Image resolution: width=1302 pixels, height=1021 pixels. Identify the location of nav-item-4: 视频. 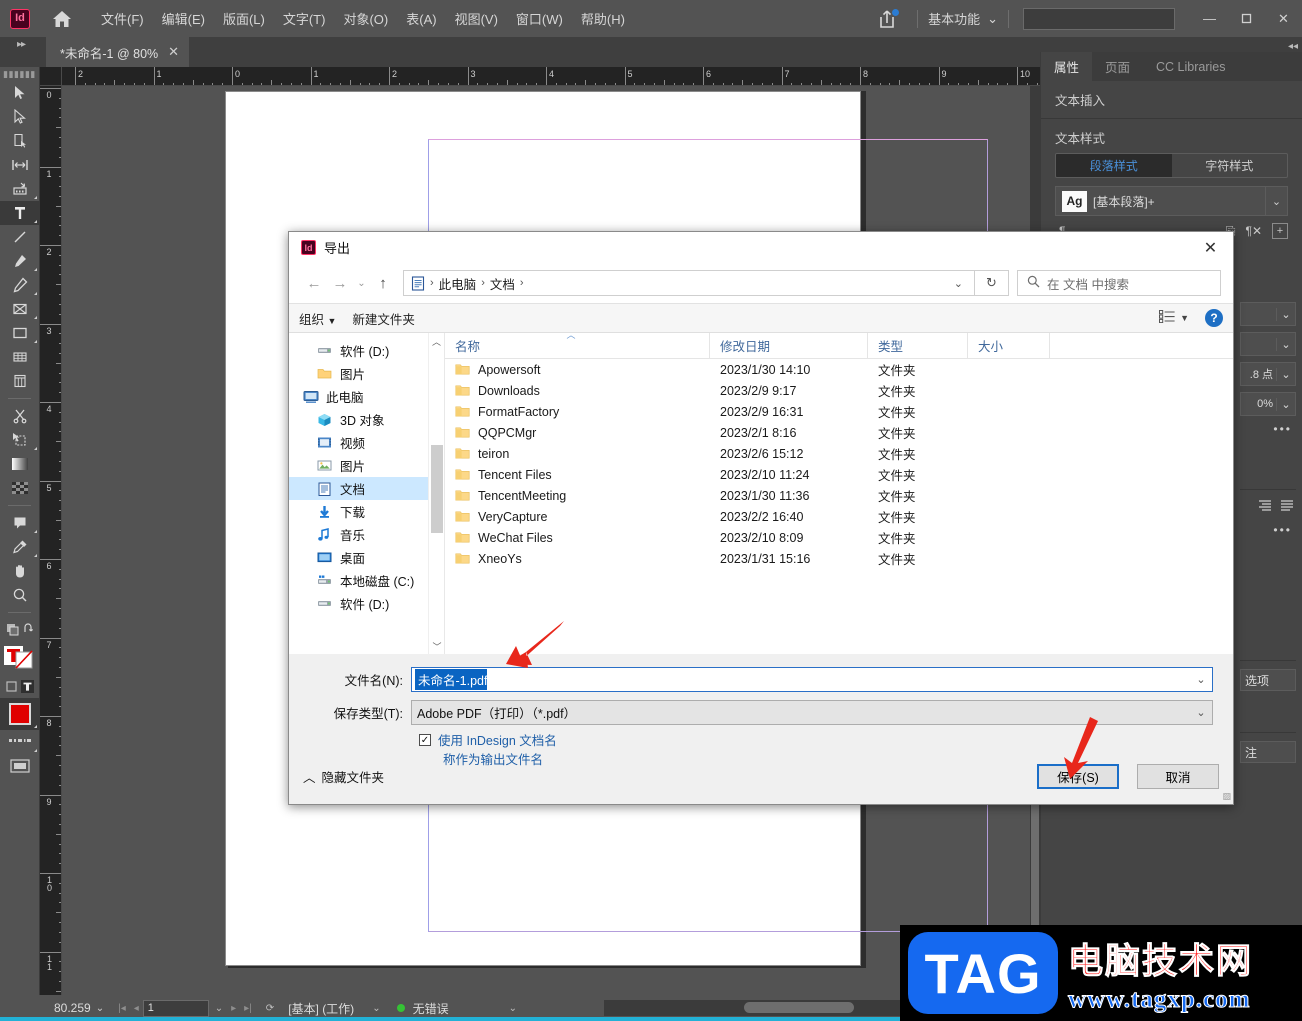
(366, 442).